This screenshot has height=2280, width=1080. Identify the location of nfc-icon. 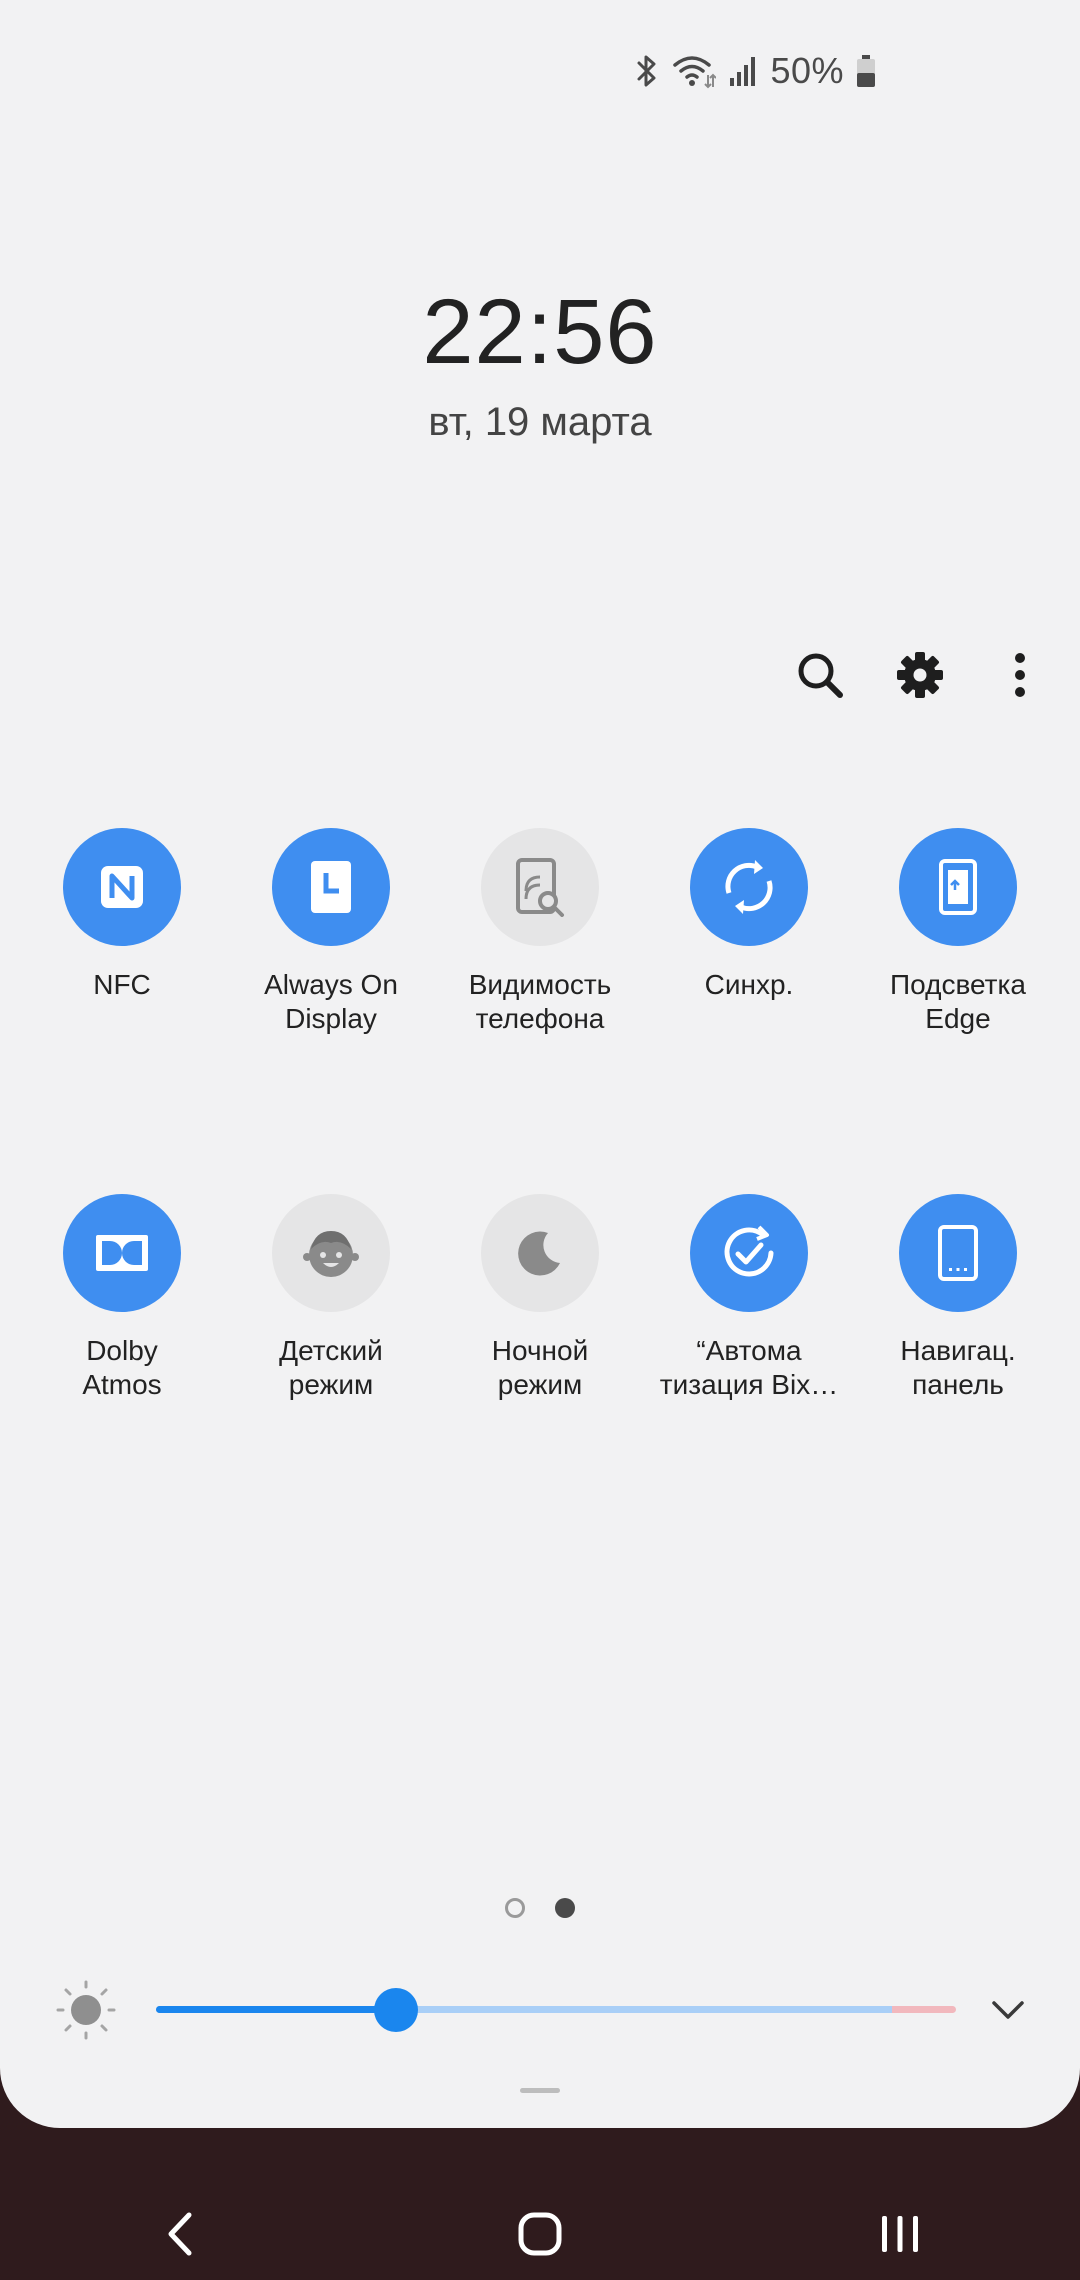
(122, 887).